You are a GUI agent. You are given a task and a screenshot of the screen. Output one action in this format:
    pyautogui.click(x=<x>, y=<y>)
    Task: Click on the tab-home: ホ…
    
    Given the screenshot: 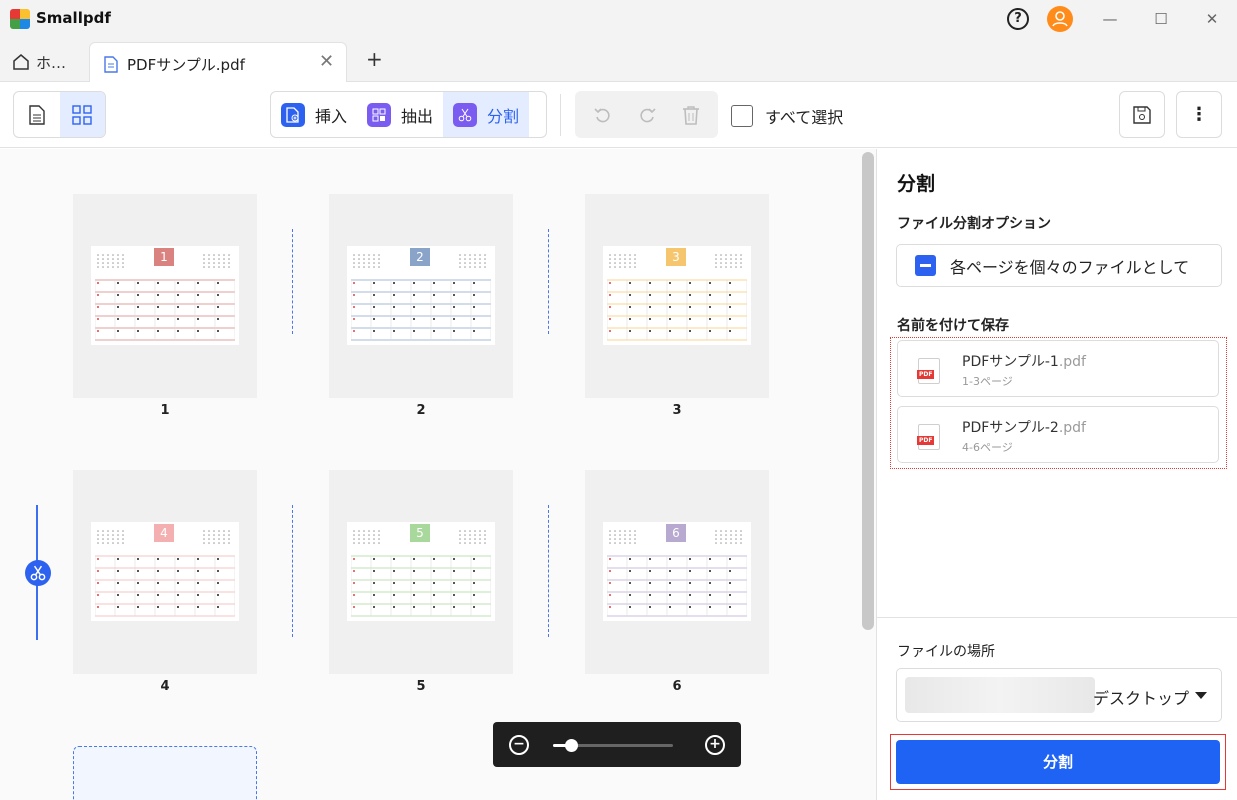 What is the action you would take?
    pyautogui.click(x=39, y=62)
    